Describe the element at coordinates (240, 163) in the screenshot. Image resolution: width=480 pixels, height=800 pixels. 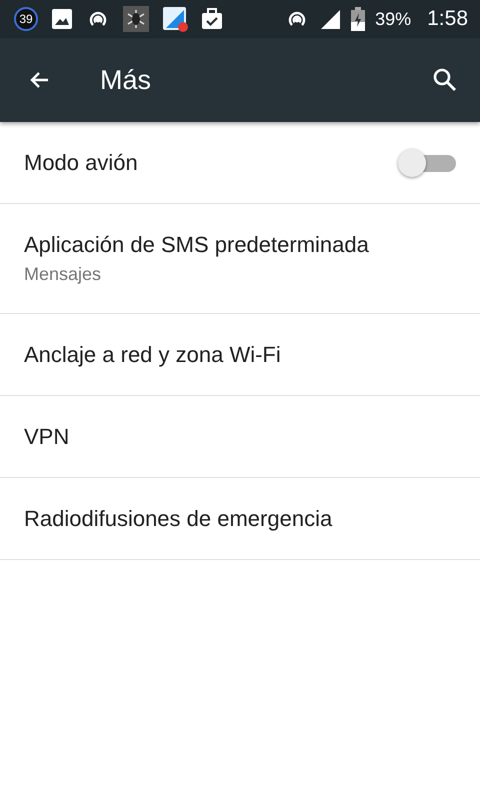
I see `settings-item: Modo avión` at that location.